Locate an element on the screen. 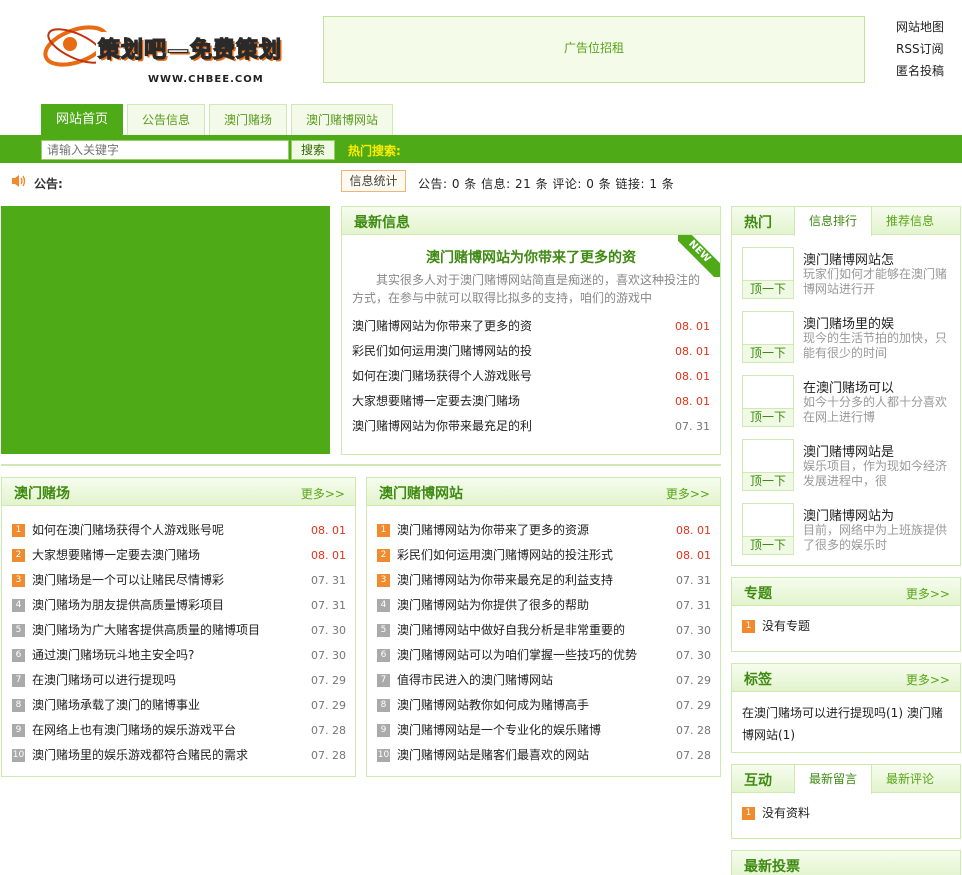 Image resolution: width=962 pixels, height=875 pixels. site-logo: 策划吧—免费策划 WWW.CHBEE.COM is located at coordinates (162, 52).